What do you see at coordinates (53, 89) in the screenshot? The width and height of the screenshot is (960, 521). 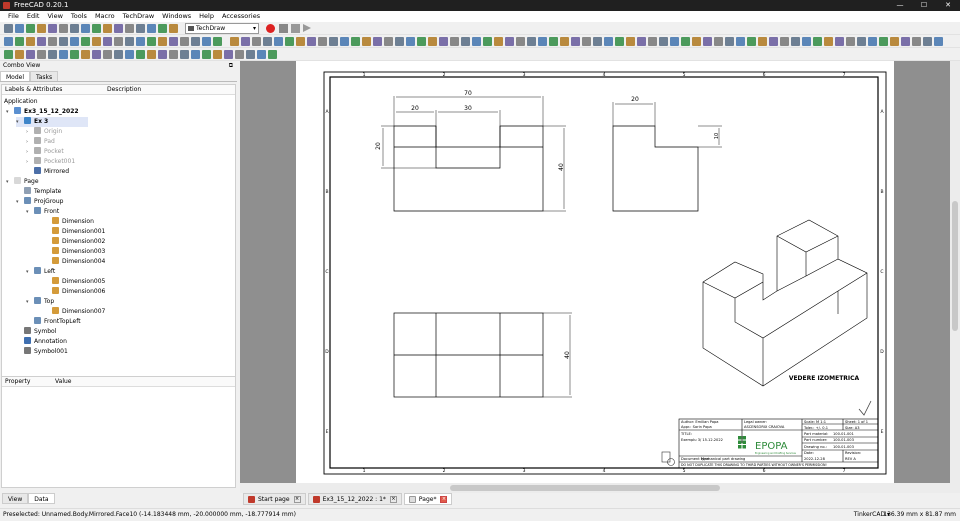 I see `labels-column-header: Labels & Attributes` at bounding box center [53, 89].